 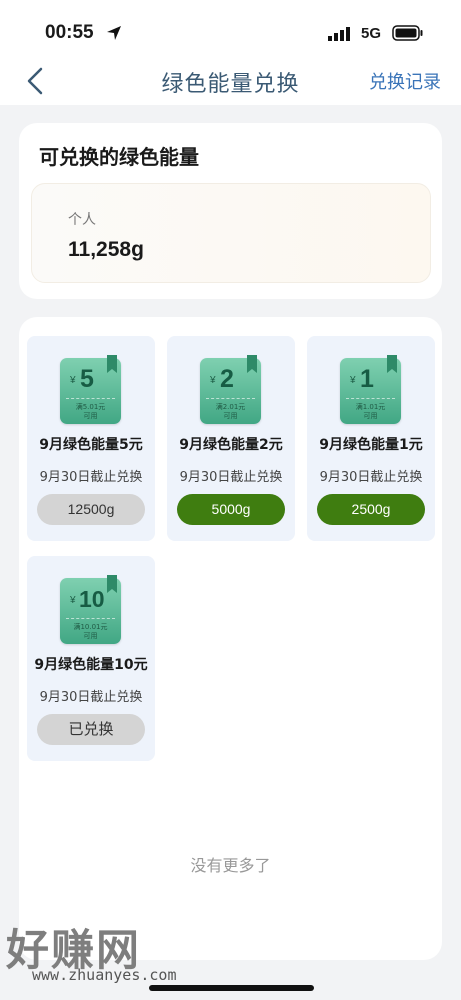 What do you see at coordinates (371, 509) in the screenshot?
I see `redeem-button: 2500g` at bounding box center [371, 509].